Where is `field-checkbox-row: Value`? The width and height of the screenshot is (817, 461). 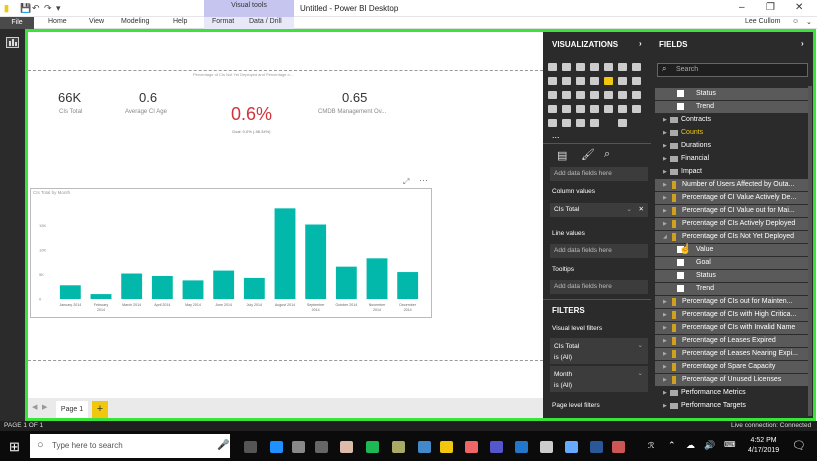
field-checkbox-row: Value is located at coordinates (731, 250).